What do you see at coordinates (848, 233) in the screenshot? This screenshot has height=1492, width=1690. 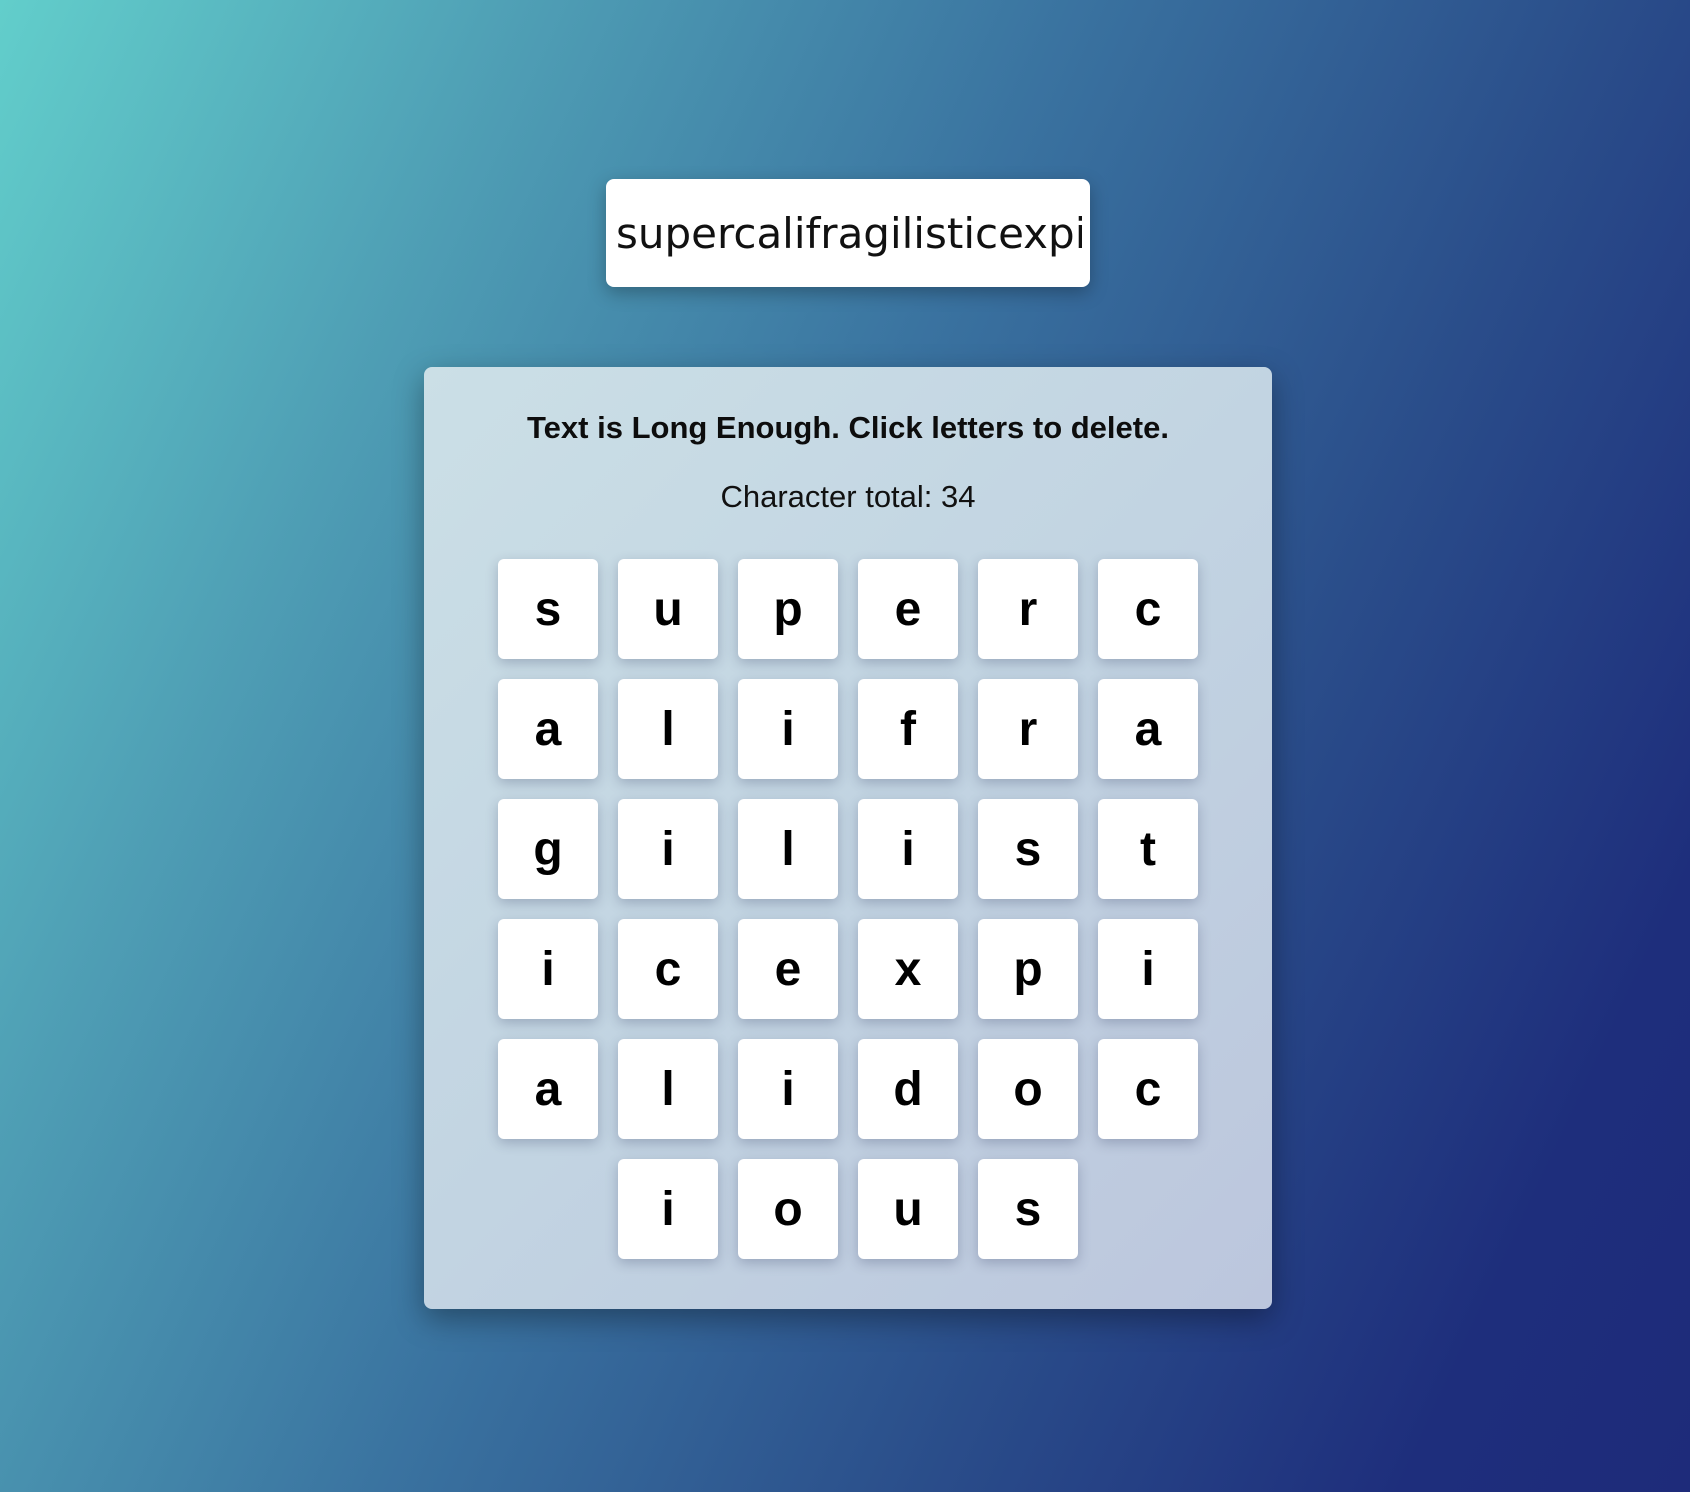 I see `text-input` at bounding box center [848, 233].